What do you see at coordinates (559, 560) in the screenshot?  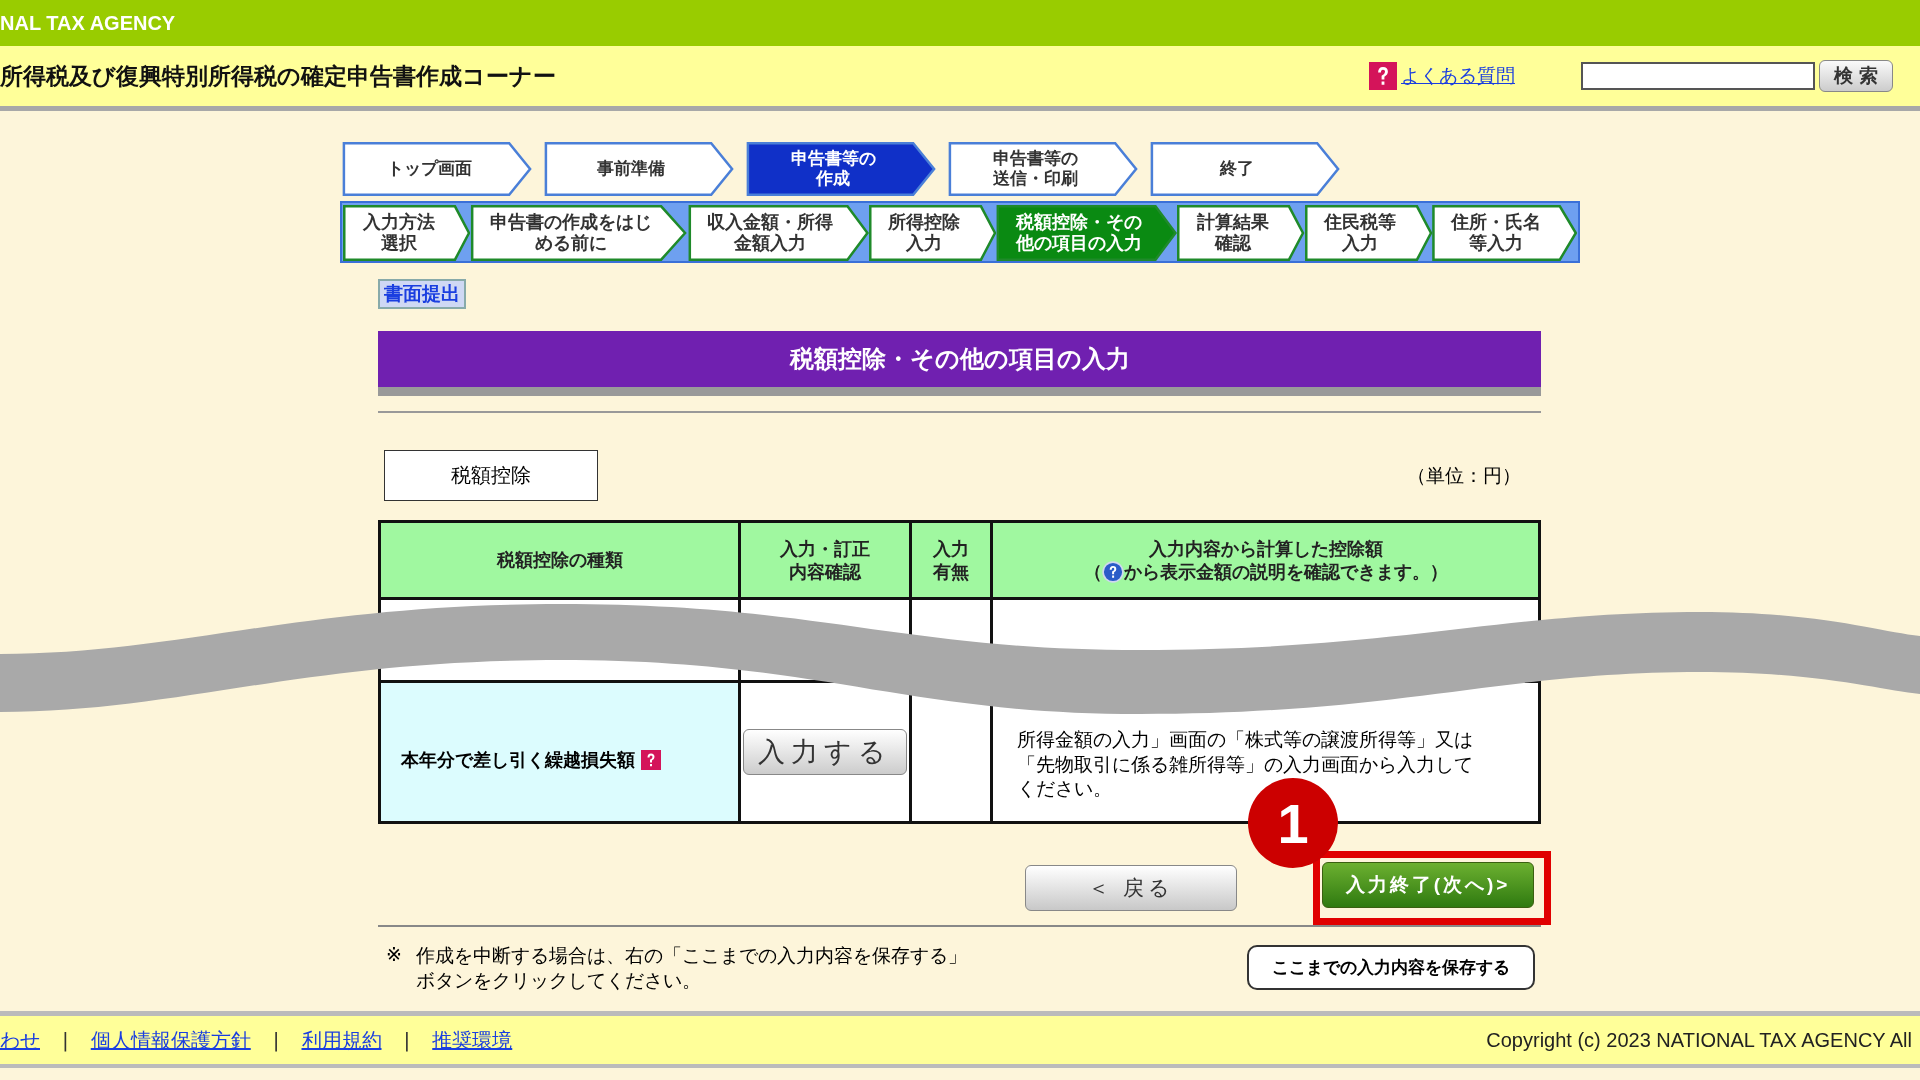 I see `column-header: 税額控除の種類` at bounding box center [559, 560].